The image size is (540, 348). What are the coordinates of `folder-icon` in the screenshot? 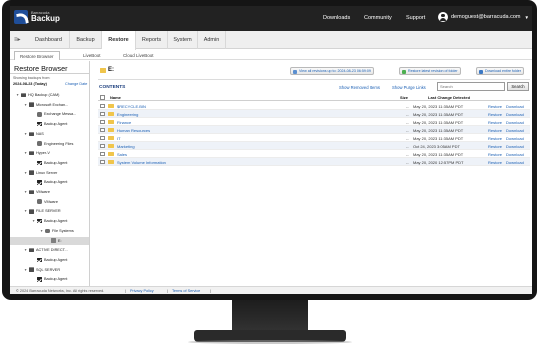 It's located at (111, 146).